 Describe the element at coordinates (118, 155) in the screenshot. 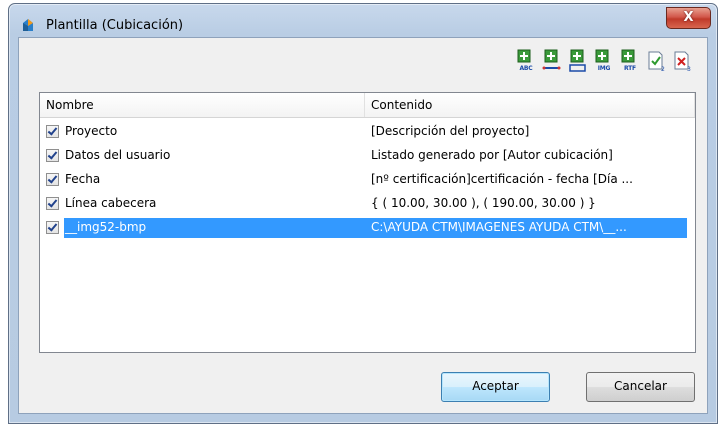

I see `item-name: Datos del usuario` at that location.